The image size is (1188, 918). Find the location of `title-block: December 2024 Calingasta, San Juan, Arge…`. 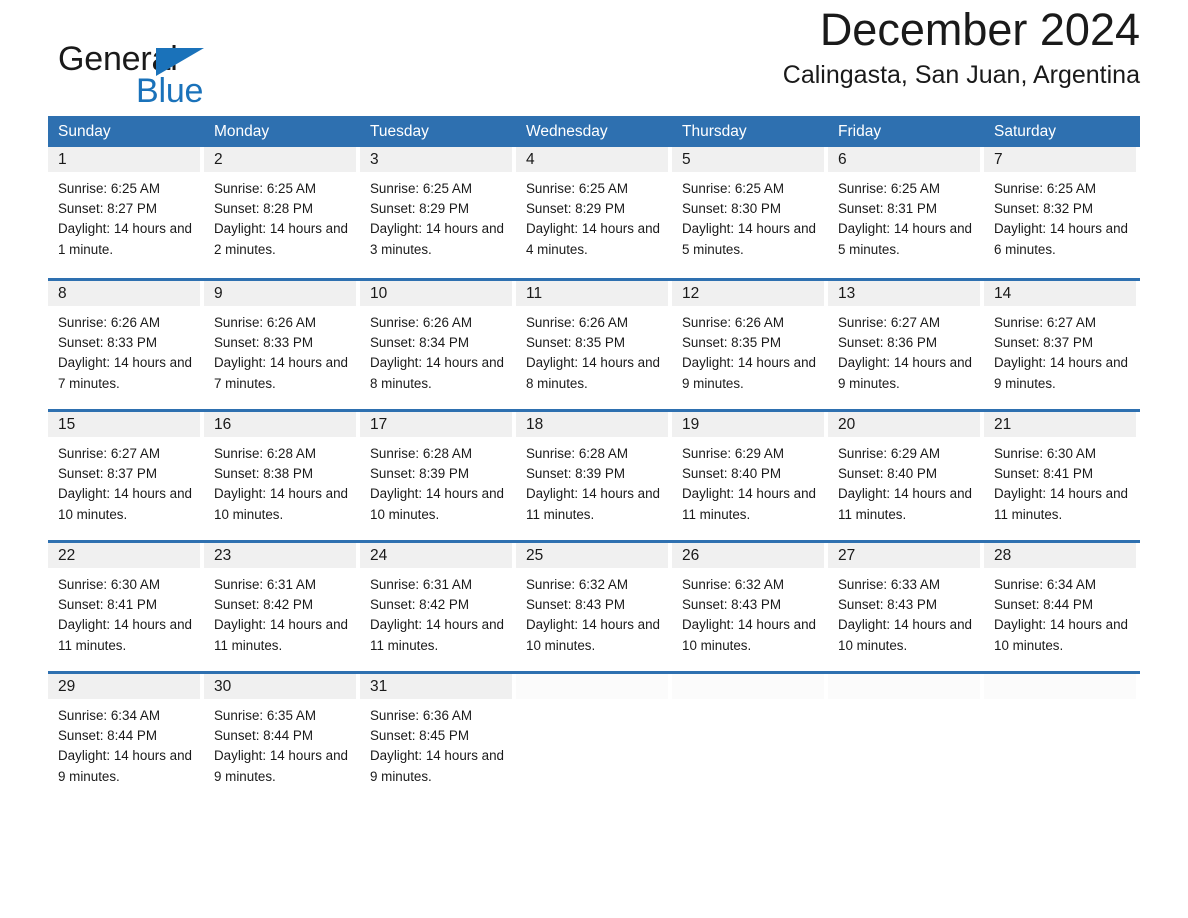

title-block: December 2024 Calingasta, San Juan, Arge… is located at coordinates (961, 48).